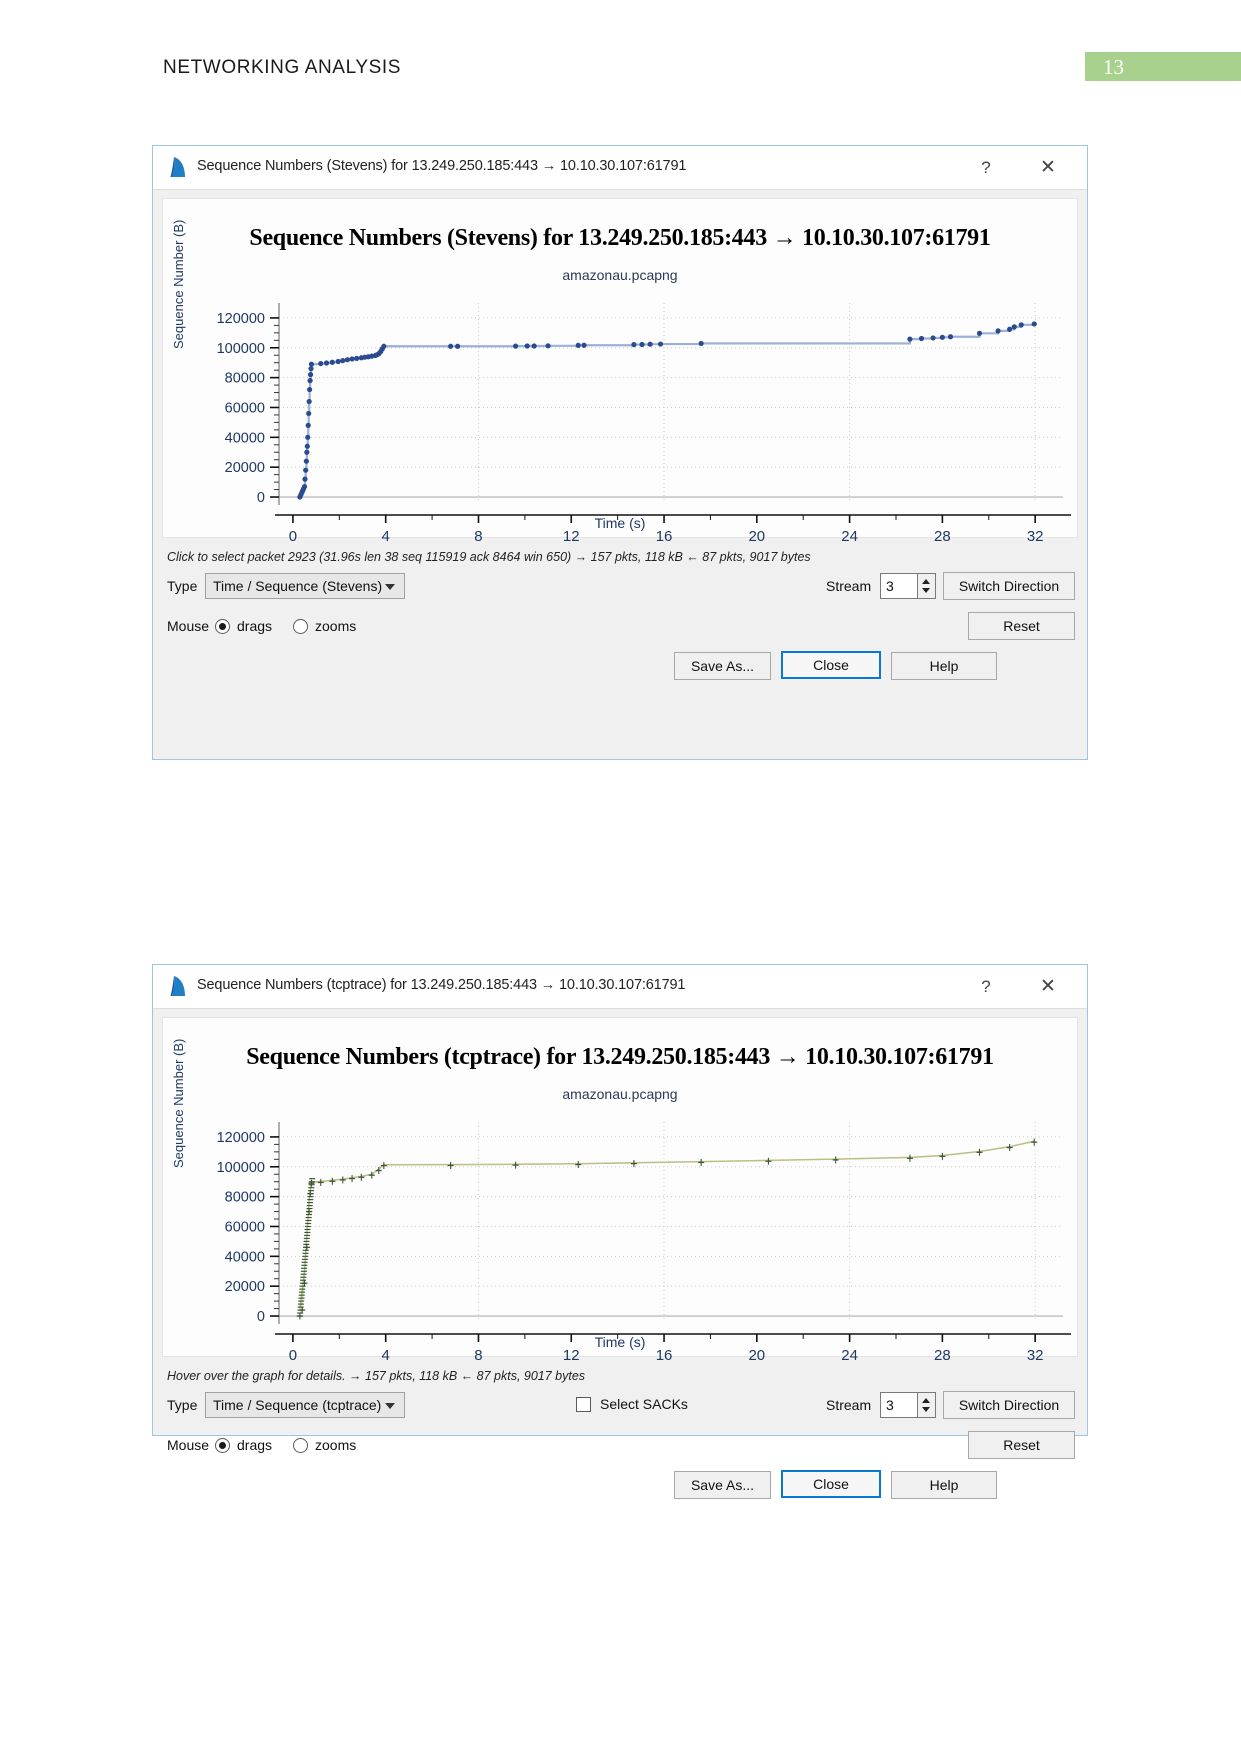  Describe the element at coordinates (1113, 67) in the screenshot. I see `page-number-text: 13` at that location.